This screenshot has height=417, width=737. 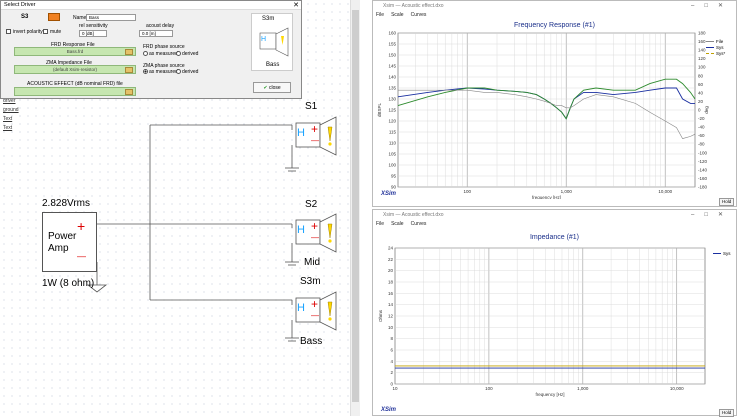 I want to click on driver-s2-sub: Mid, so click(x=312, y=262).